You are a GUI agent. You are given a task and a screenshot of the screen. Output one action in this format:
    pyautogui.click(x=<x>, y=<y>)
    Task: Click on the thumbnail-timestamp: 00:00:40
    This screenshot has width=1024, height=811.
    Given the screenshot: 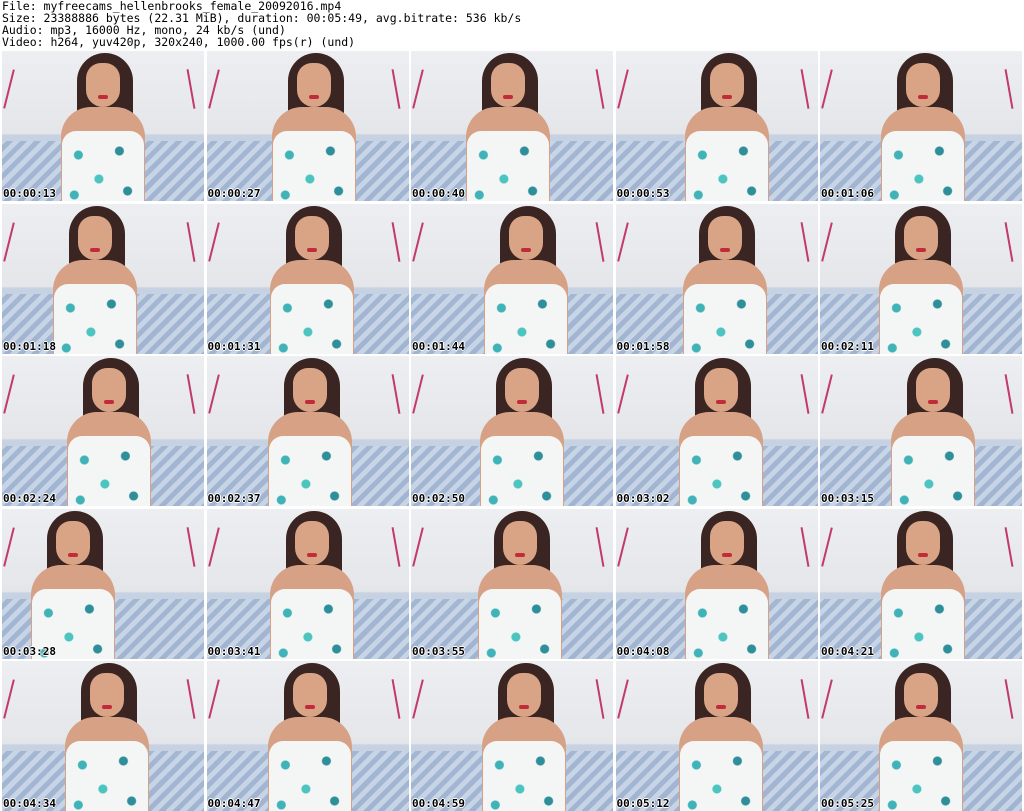 What is the action you would take?
    pyautogui.click(x=438, y=193)
    